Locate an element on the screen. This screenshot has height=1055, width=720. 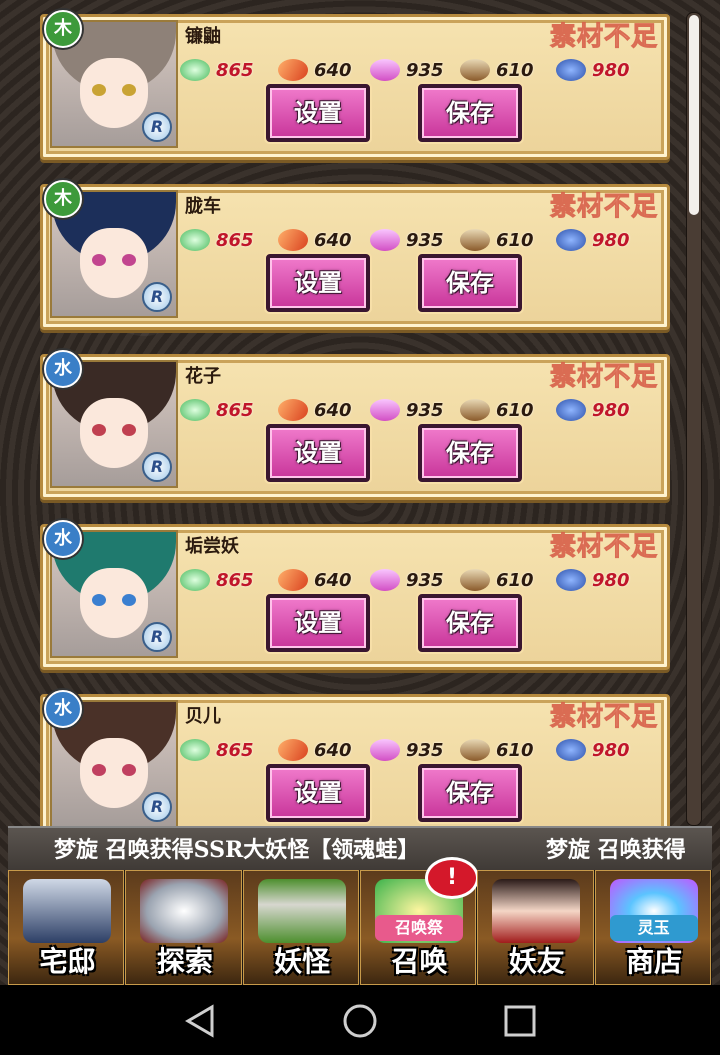
nav-friend-girl: 妖友 is located at coordinates (535, 927).